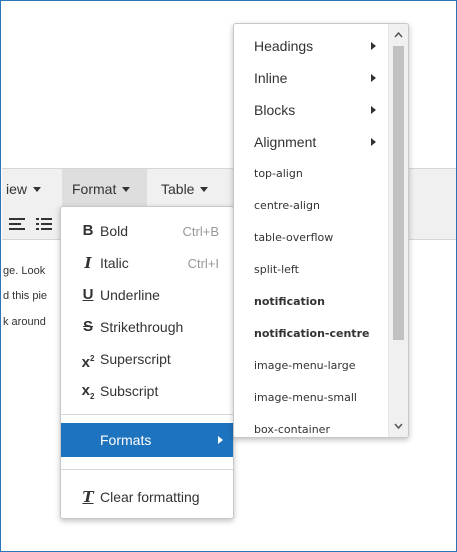 Image resolution: width=457 pixels, height=552 pixels. I want to click on subscript-menu-item: x2 Subscript, so click(147, 391).